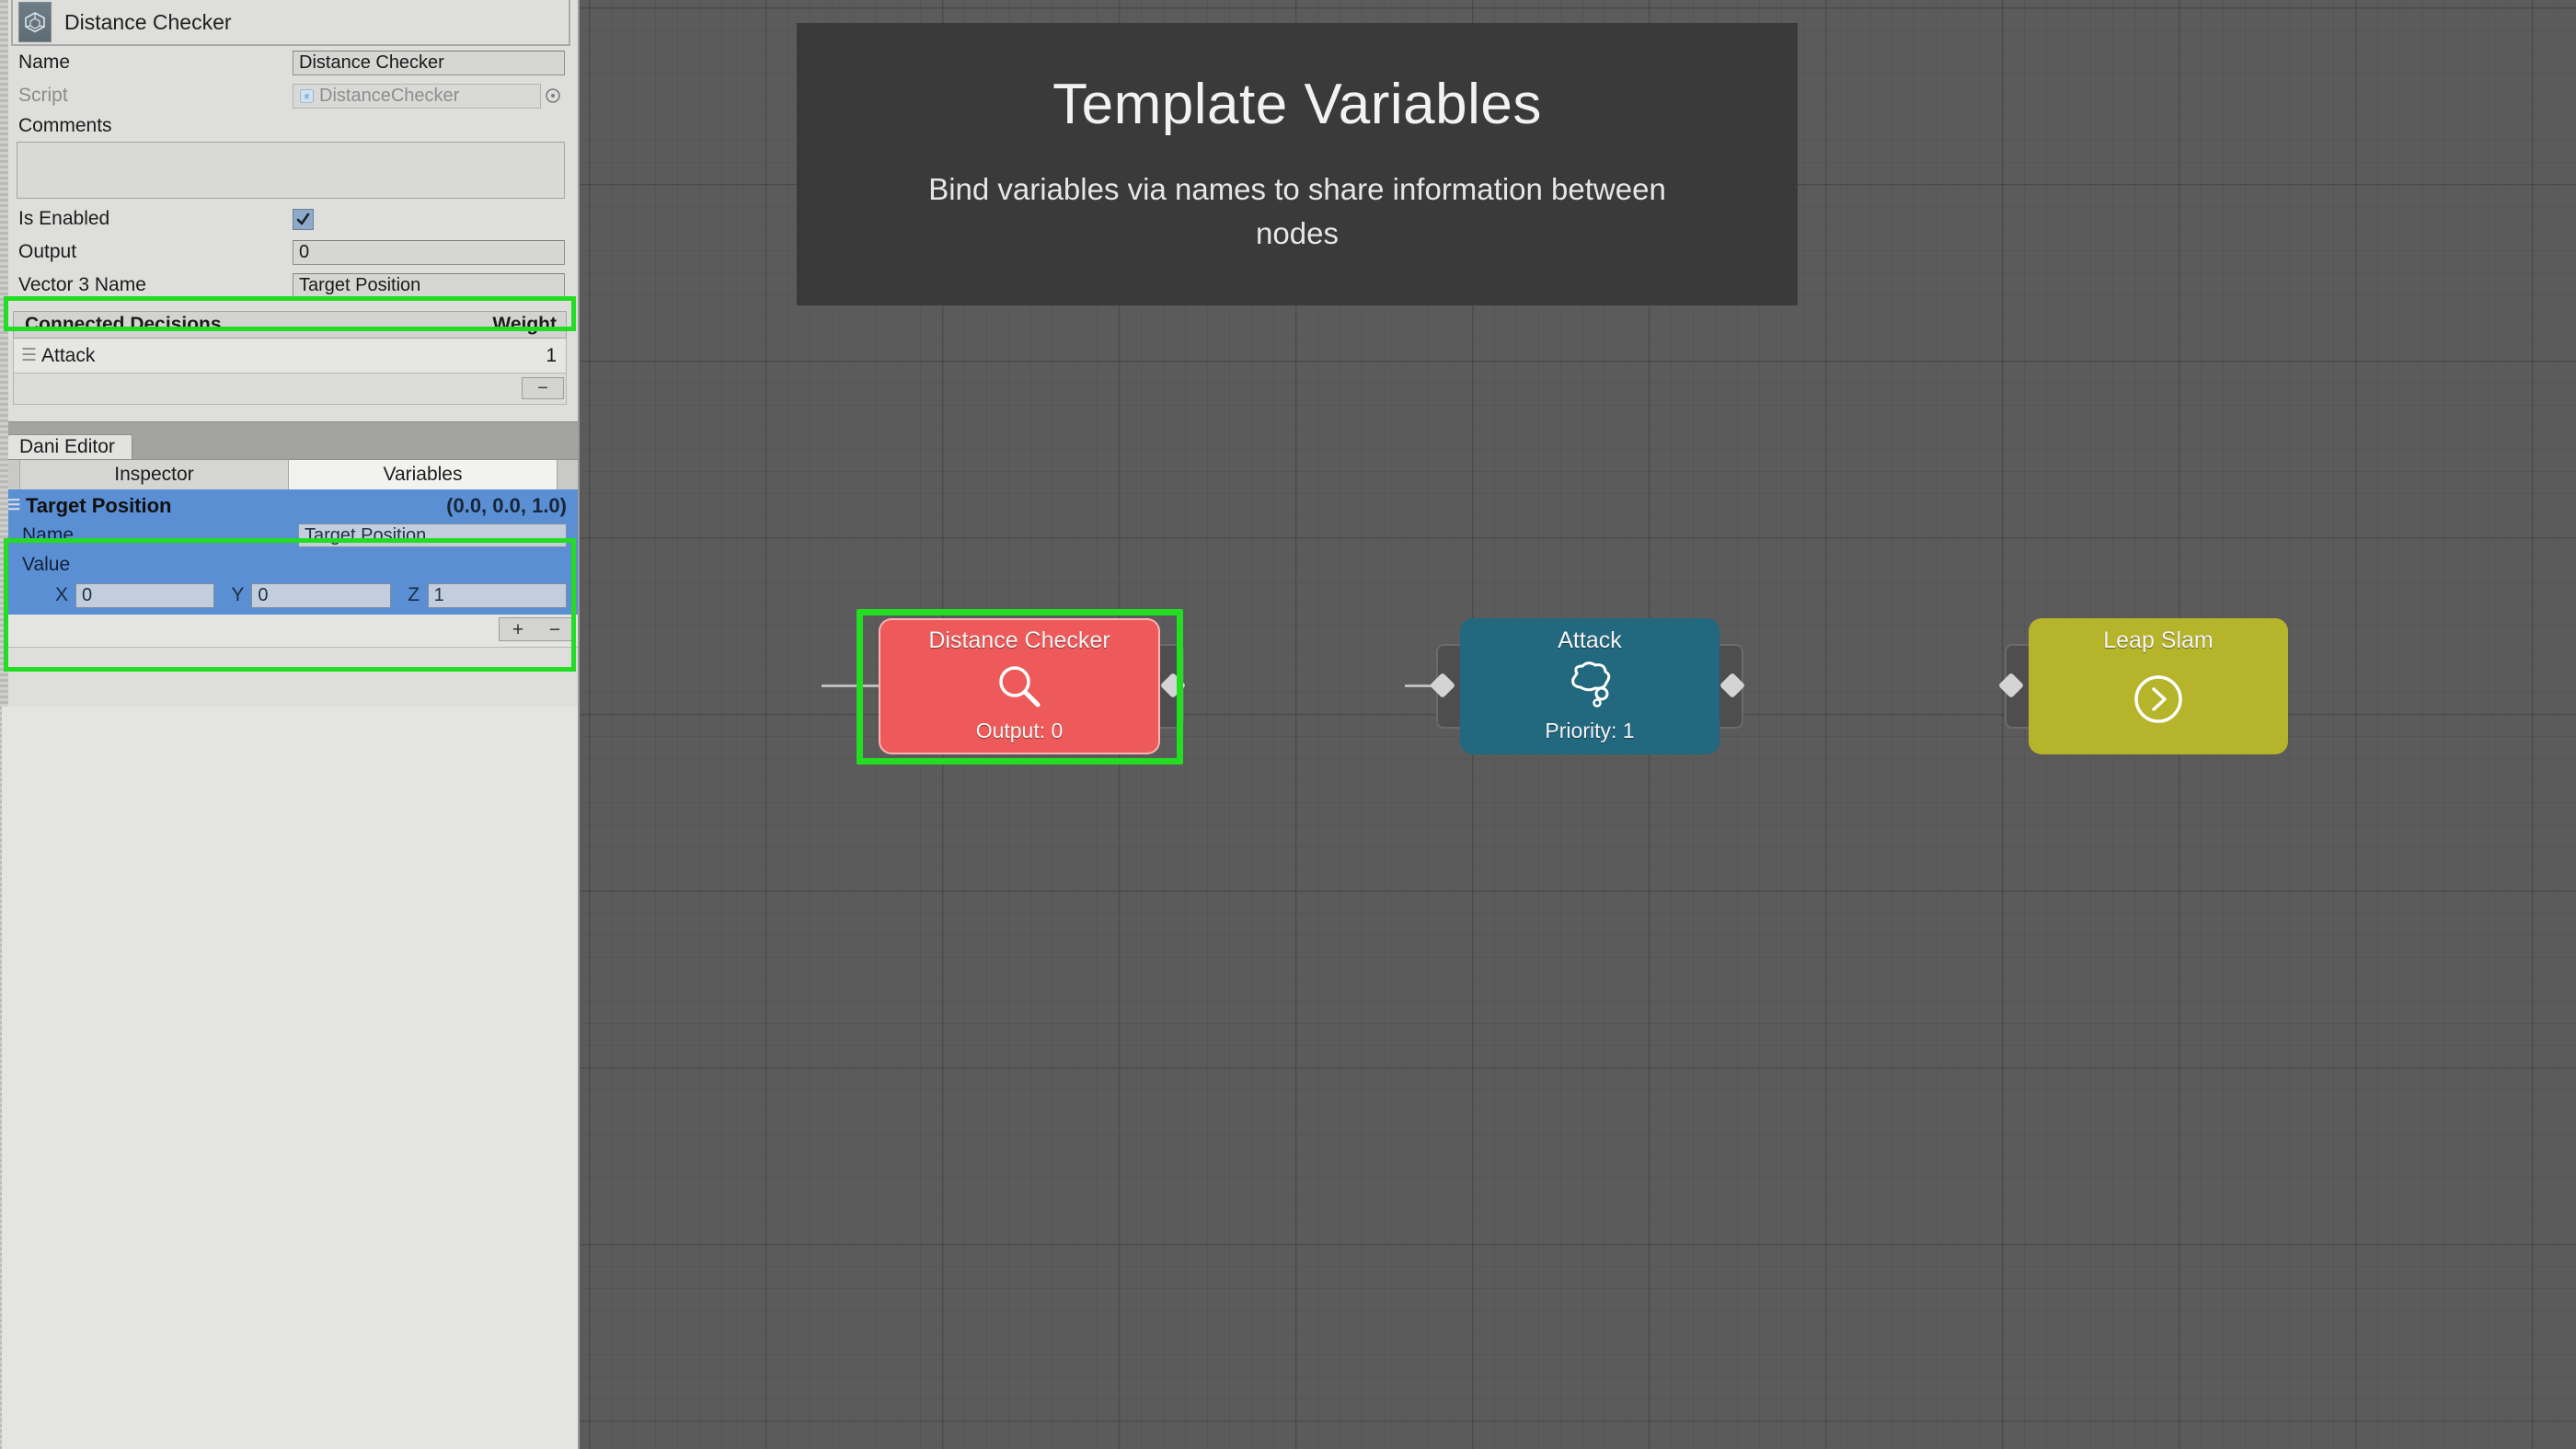 This screenshot has width=2576, height=1449. I want to click on variables-footer: + −, so click(289, 631).